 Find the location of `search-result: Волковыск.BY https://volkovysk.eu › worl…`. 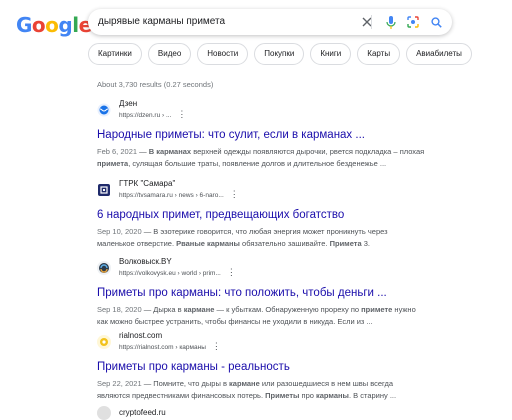

search-result: Волковыск.BY https://volkovysk.eu › worl… is located at coordinates (262, 292).